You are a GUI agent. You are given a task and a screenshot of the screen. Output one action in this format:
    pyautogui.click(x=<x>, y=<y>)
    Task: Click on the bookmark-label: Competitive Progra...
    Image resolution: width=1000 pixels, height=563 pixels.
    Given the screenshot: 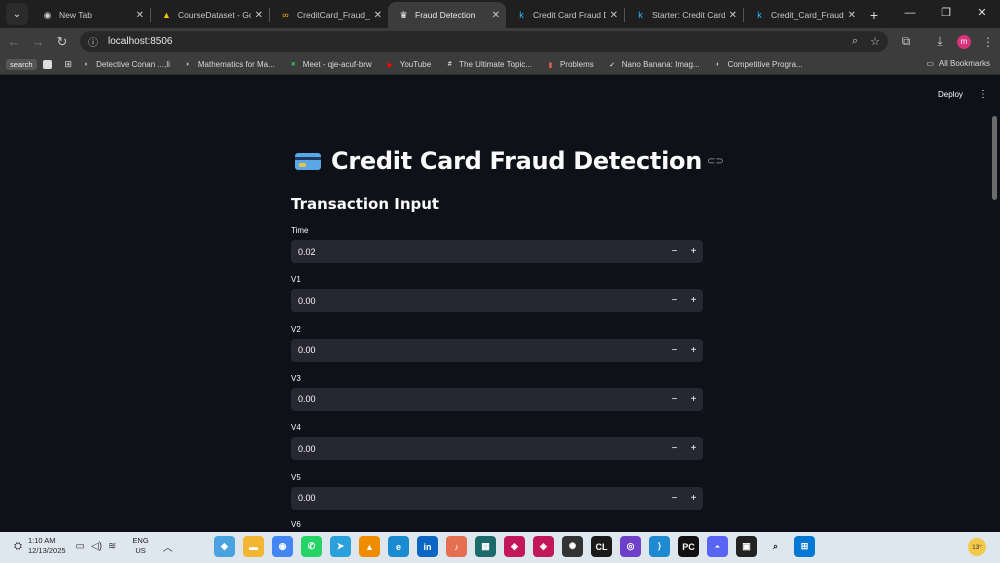 What is the action you would take?
    pyautogui.click(x=765, y=64)
    